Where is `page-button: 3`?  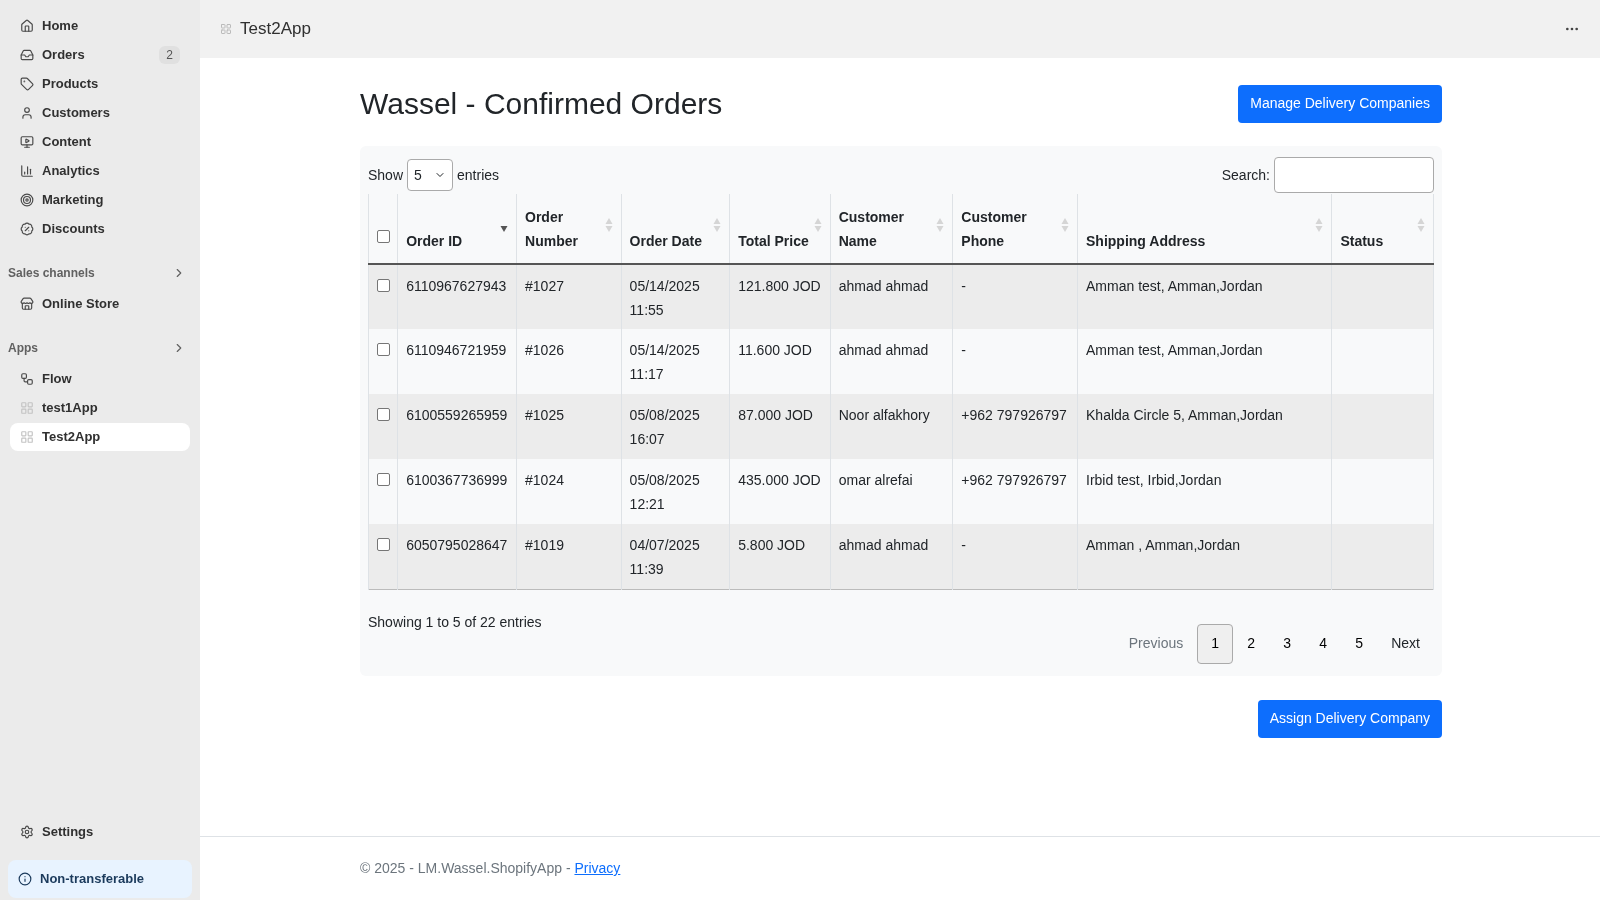 page-button: 3 is located at coordinates (1287, 643).